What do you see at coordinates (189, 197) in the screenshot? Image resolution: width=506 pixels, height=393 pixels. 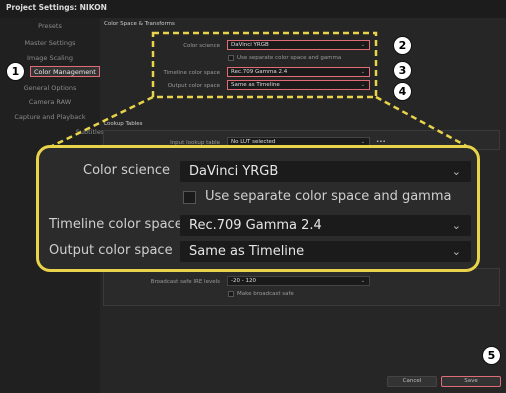 I see `zoom-separate-gamma-checkbox` at bounding box center [189, 197].